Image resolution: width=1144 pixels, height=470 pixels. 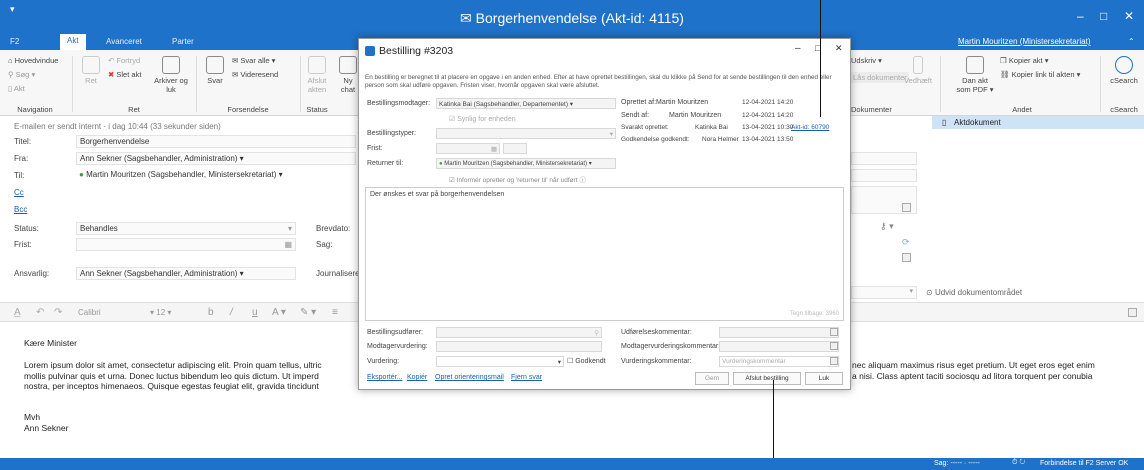 What do you see at coordinates (40, 312) in the screenshot?
I see `undo-icon: ↶` at bounding box center [40, 312].